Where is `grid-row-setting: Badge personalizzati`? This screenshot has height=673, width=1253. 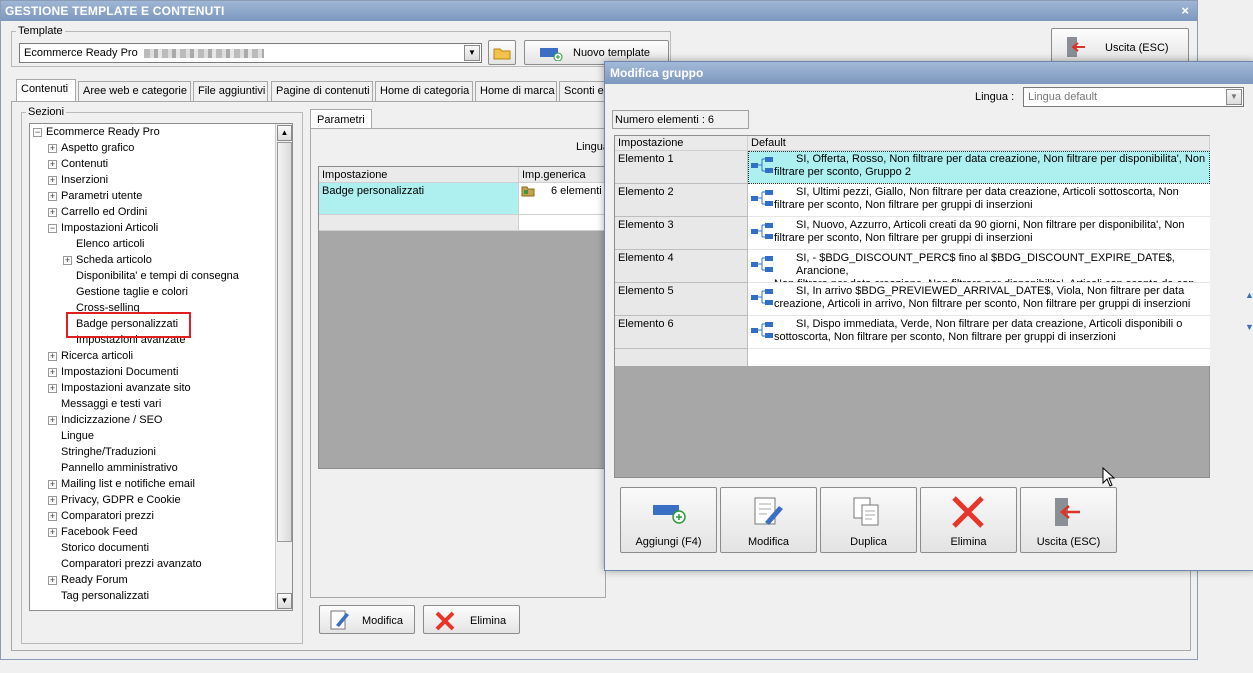
grid-row-setting: Badge personalizzati is located at coordinates (419, 199).